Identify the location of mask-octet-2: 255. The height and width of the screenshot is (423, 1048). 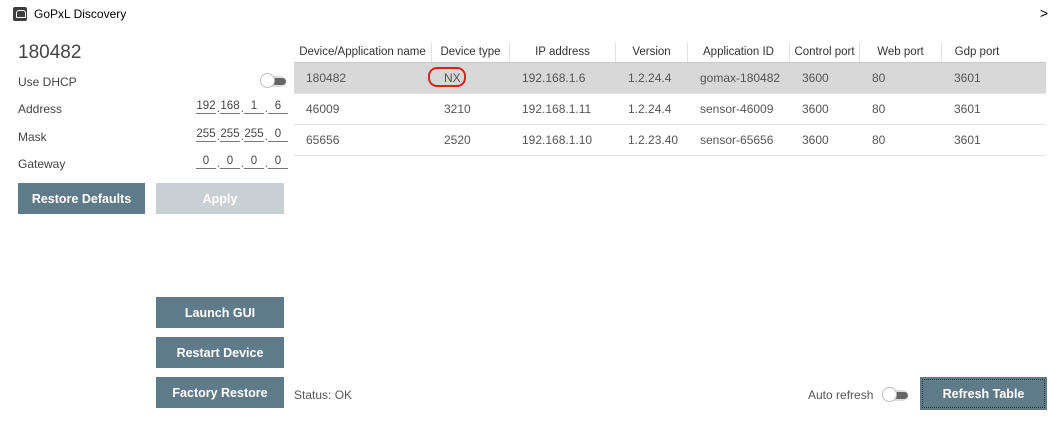
(232, 135).